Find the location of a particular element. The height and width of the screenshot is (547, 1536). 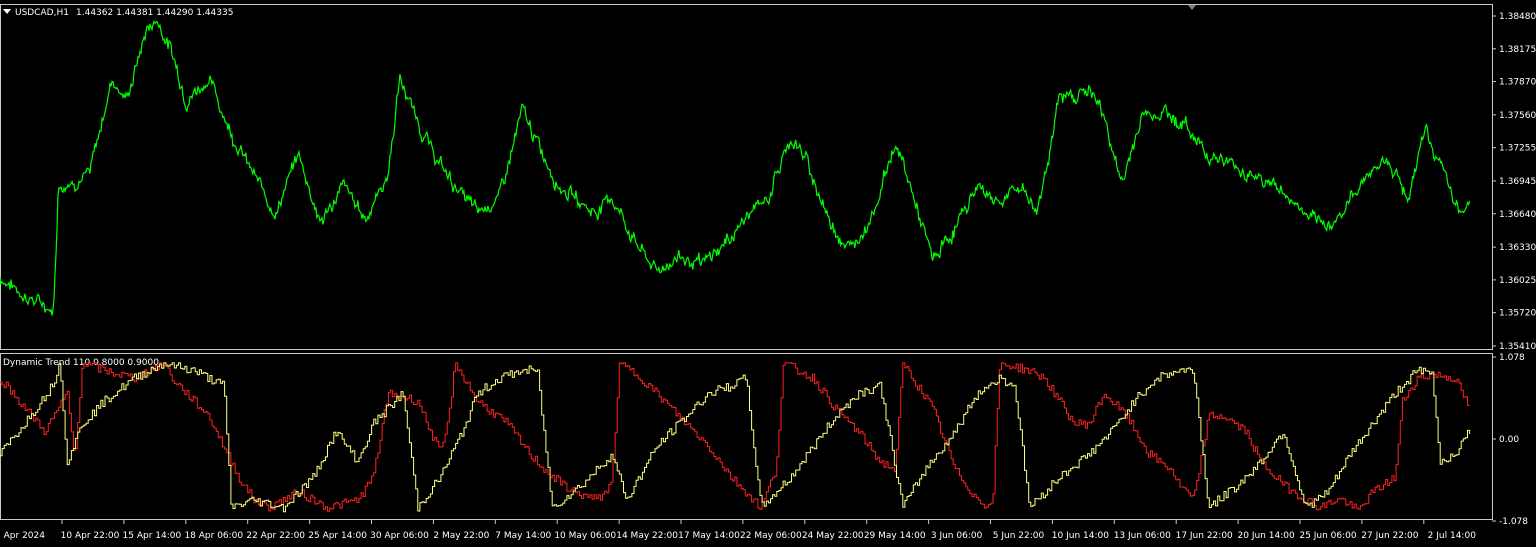

time-tick-label: 24 May 22:00 is located at coordinates (833, 536).